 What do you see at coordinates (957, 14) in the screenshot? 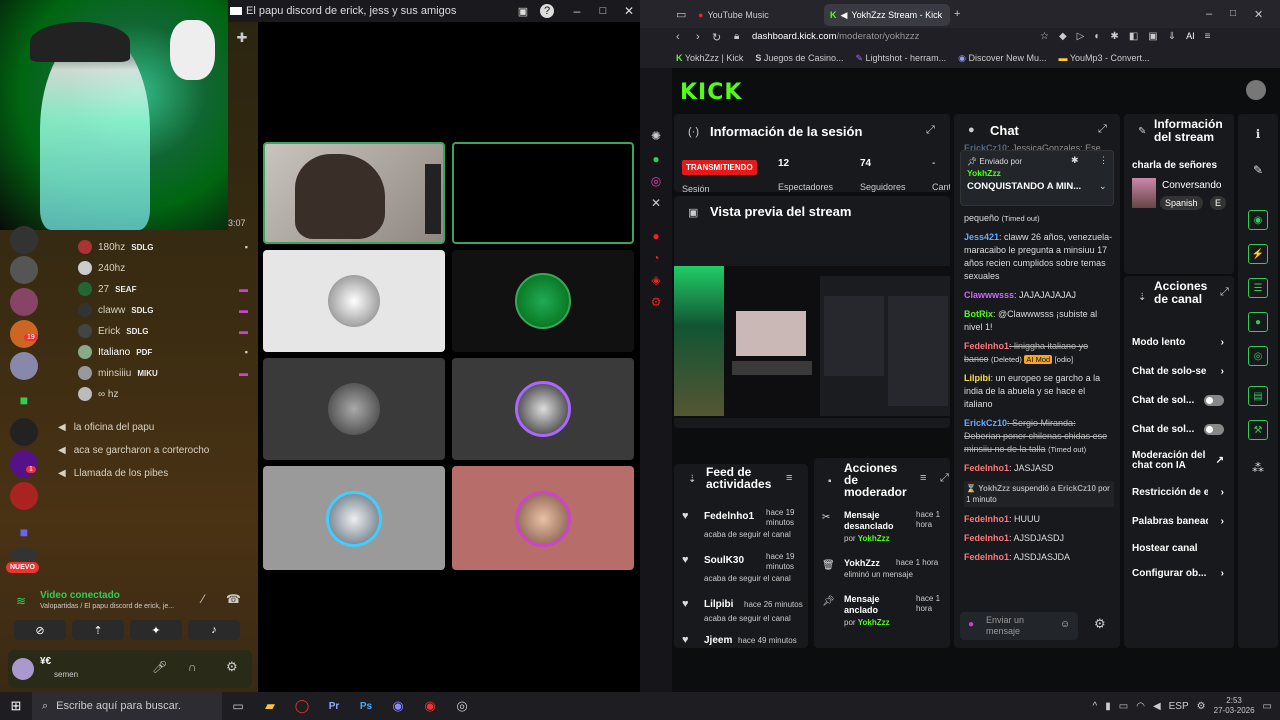
I see `new-tab-button: +` at bounding box center [957, 14].